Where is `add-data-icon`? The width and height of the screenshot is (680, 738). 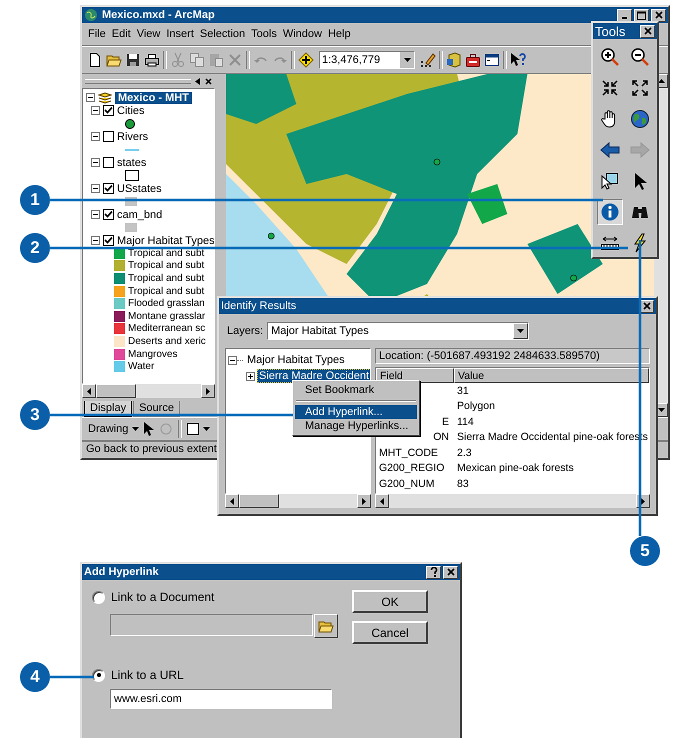
add-data-icon is located at coordinates (306, 60).